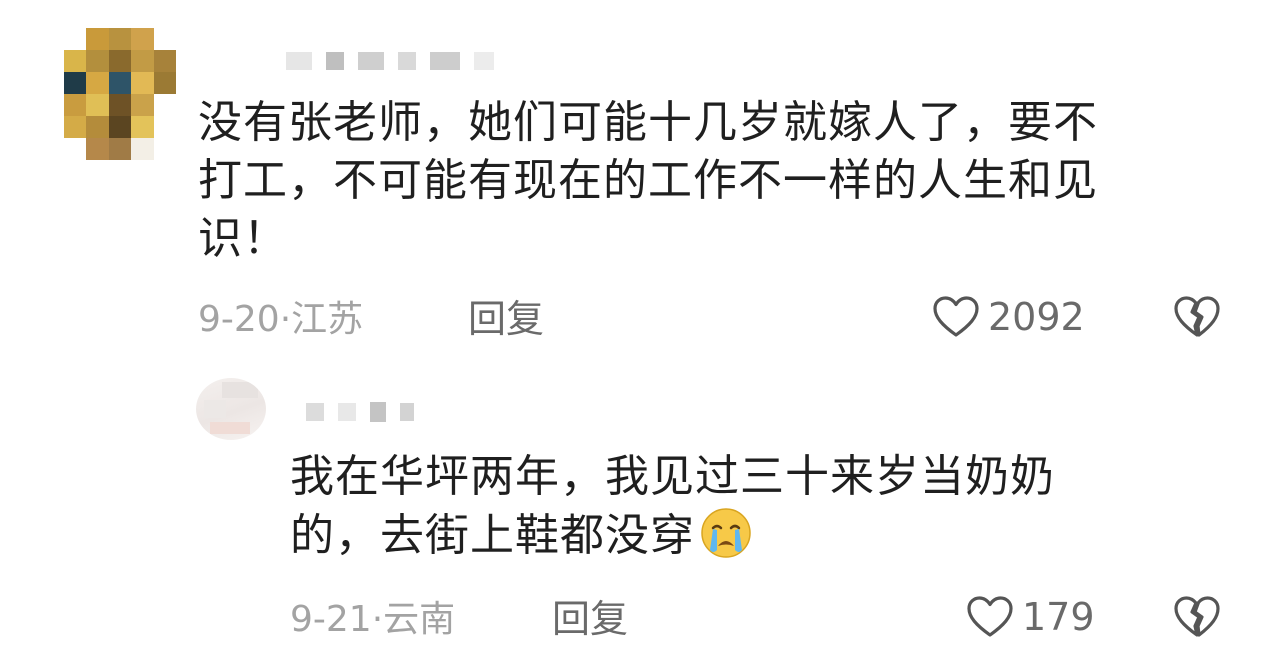 This screenshot has width=1280, height=661. I want to click on reply-location: 云南, so click(419, 619).